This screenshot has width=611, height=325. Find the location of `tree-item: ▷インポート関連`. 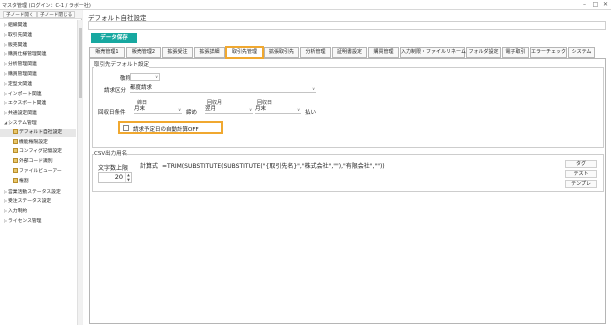

tree-item: ▷インポート関連 is located at coordinates (38, 94).